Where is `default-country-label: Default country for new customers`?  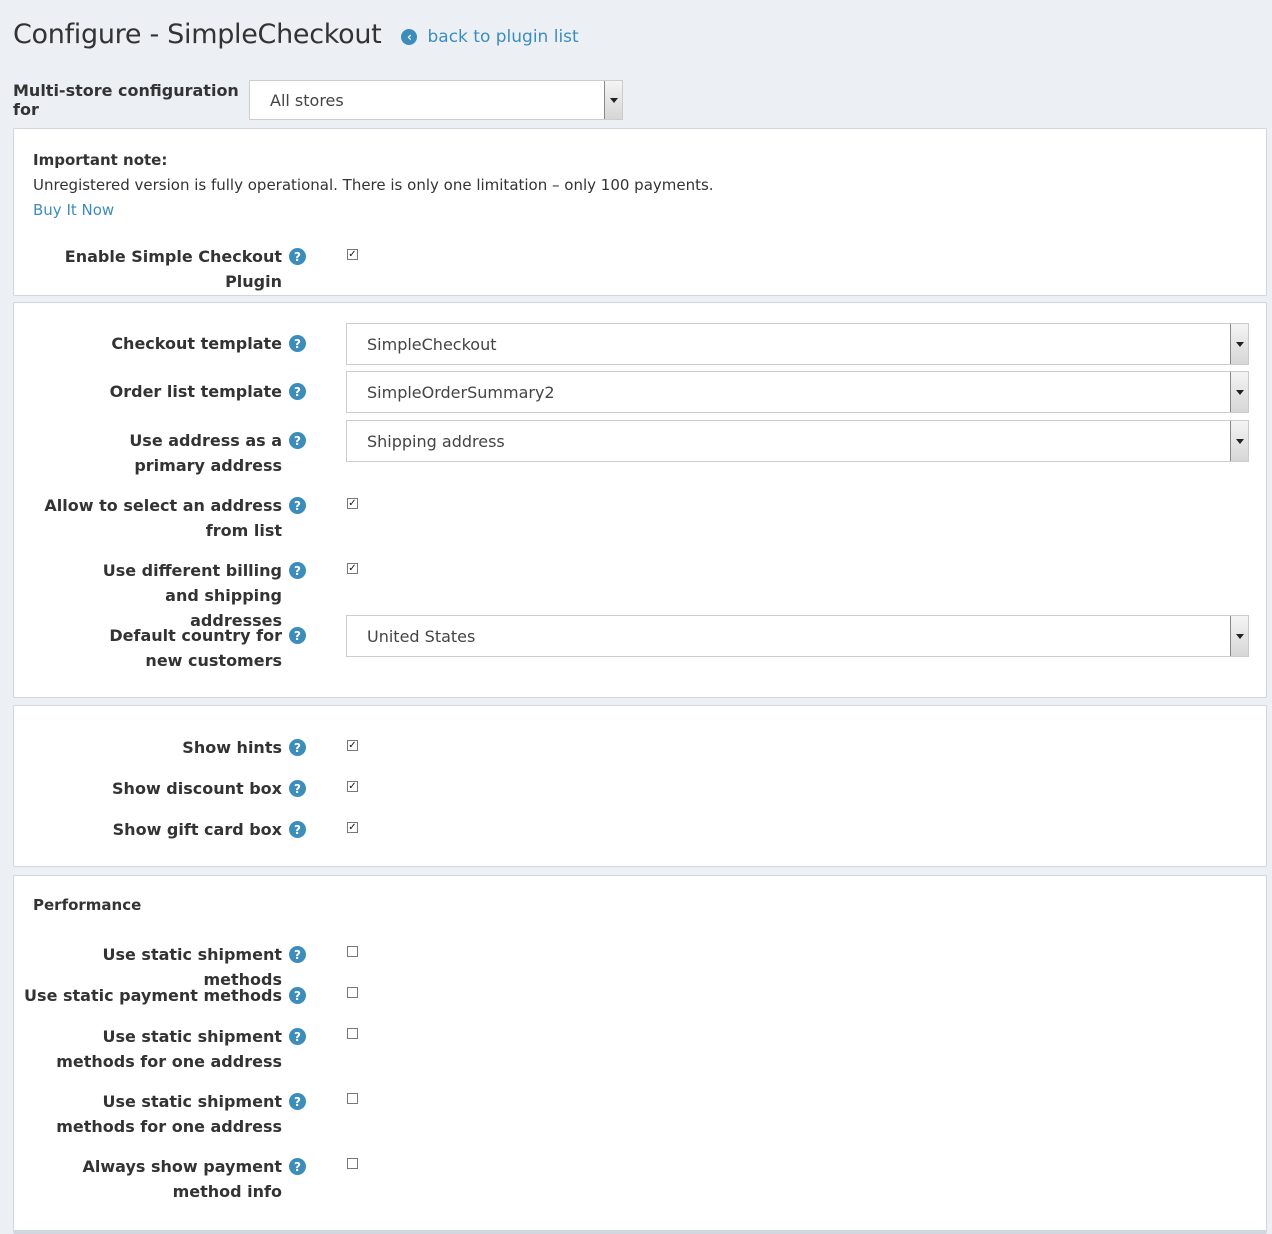 default-country-label: Default country for new customers is located at coordinates (195, 648).